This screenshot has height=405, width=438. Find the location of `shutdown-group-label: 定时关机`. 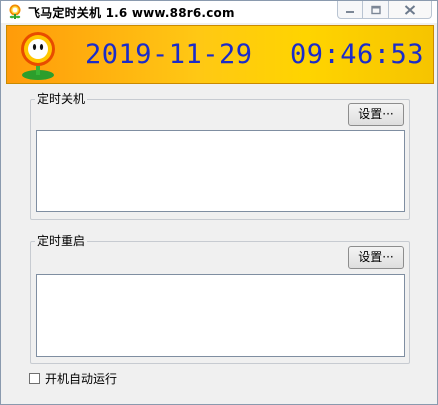

shutdown-group-label: 定时关机 is located at coordinates (61, 99).